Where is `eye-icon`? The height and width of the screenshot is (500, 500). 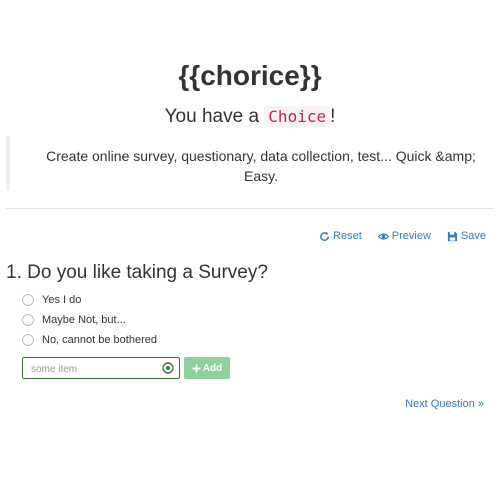 eye-icon is located at coordinates (383, 236).